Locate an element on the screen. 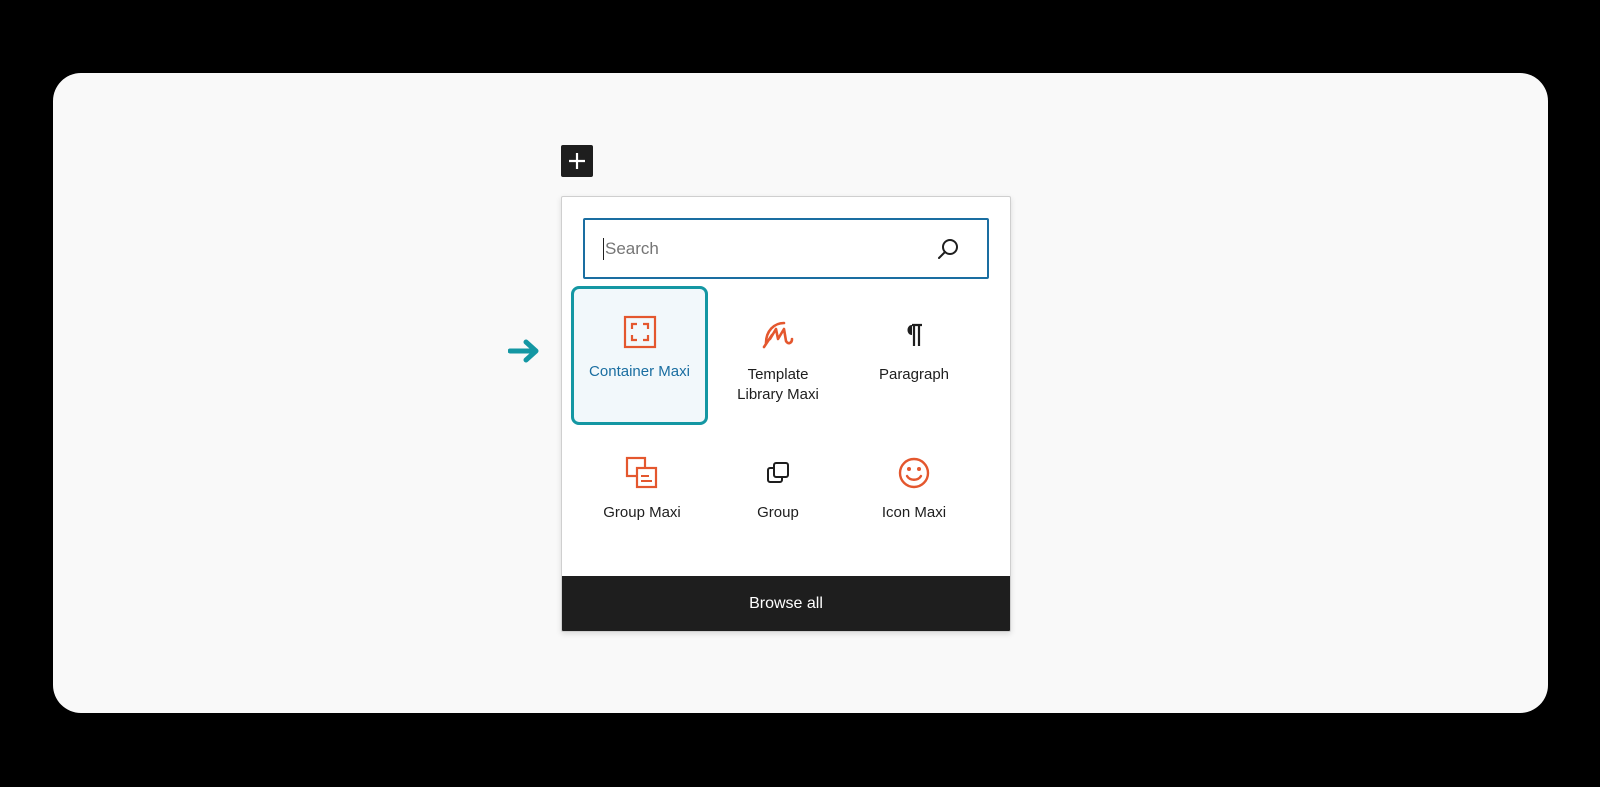 Image resolution: width=1600 pixels, height=787 pixels. block-label: Group is located at coordinates (778, 512).